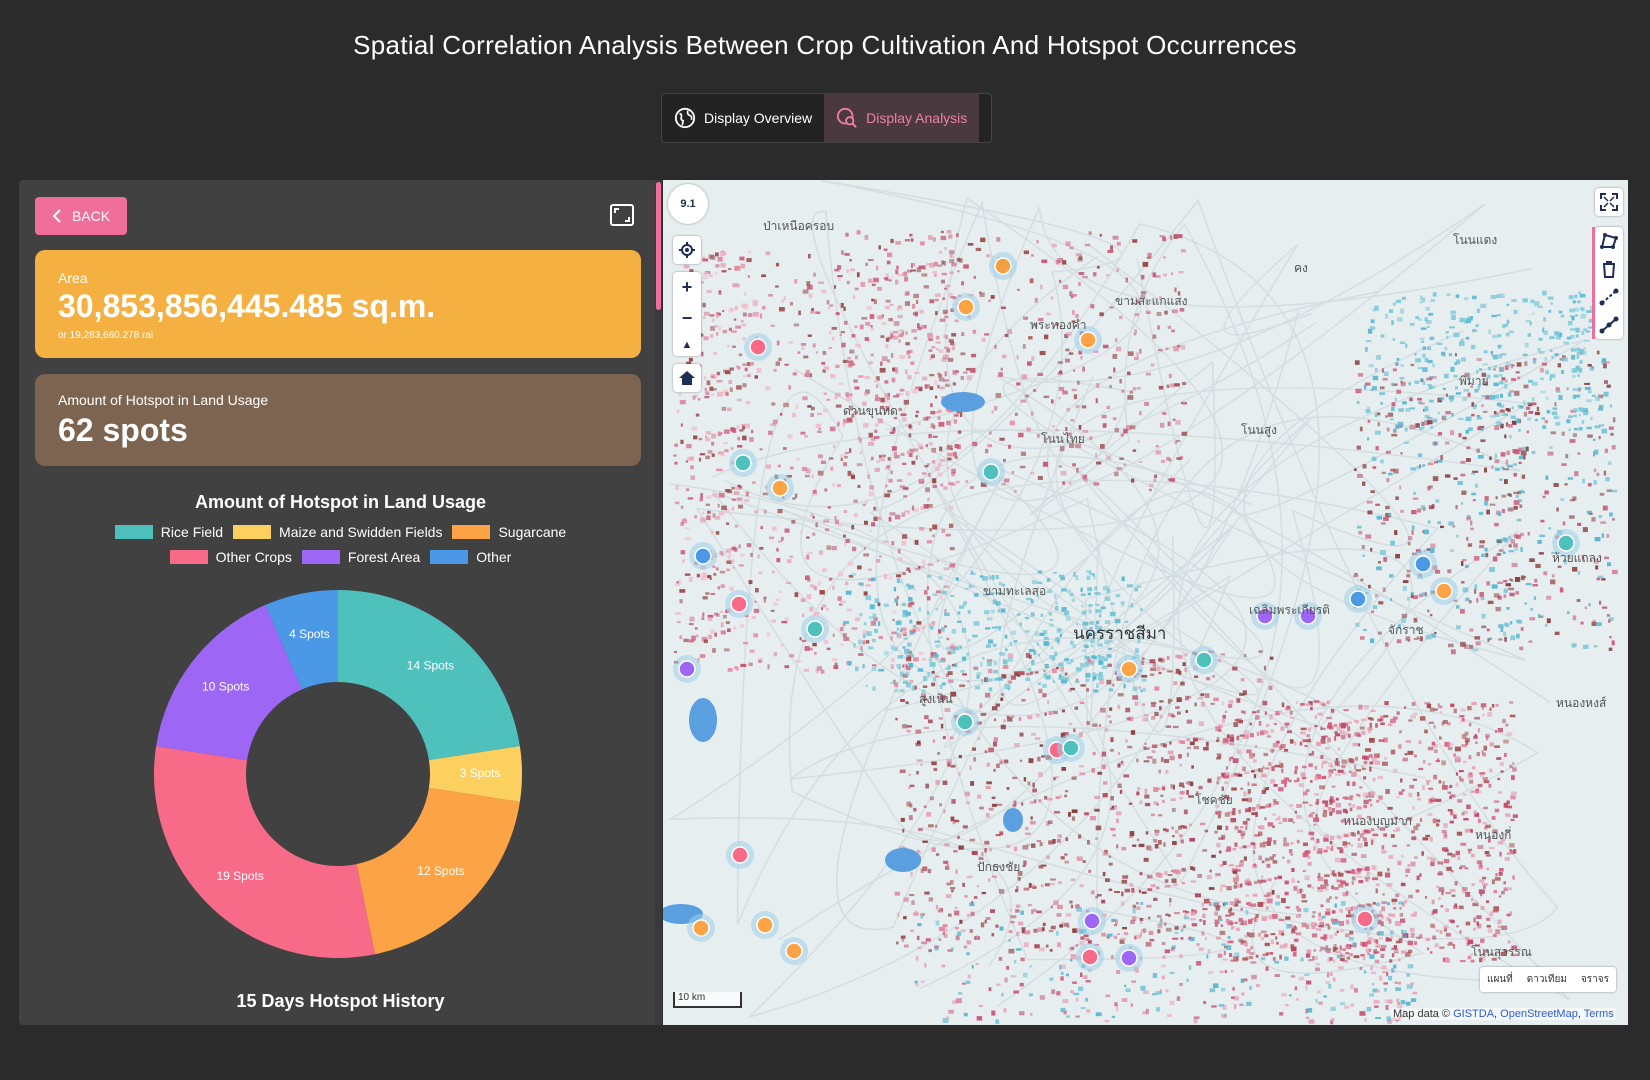 The width and height of the screenshot is (1650, 1080). What do you see at coordinates (1063, 439) in the screenshot?
I see `place-label: โนนไทย` at bounding box center [1063, 439].